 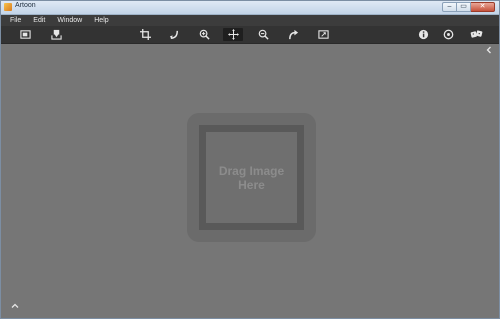 I want to click on app-logo-icon, so click(x=8, y=7).